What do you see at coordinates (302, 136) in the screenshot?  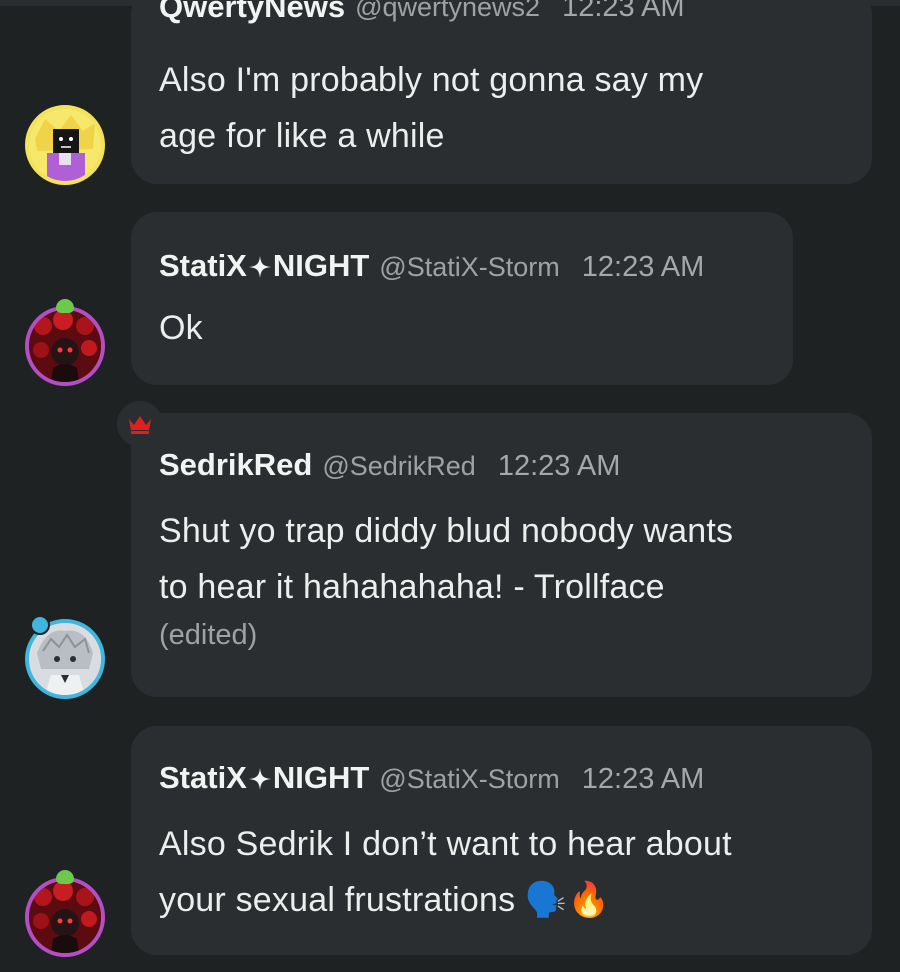 I see `message-line: age for like a while` at bounding box center [302, 136].